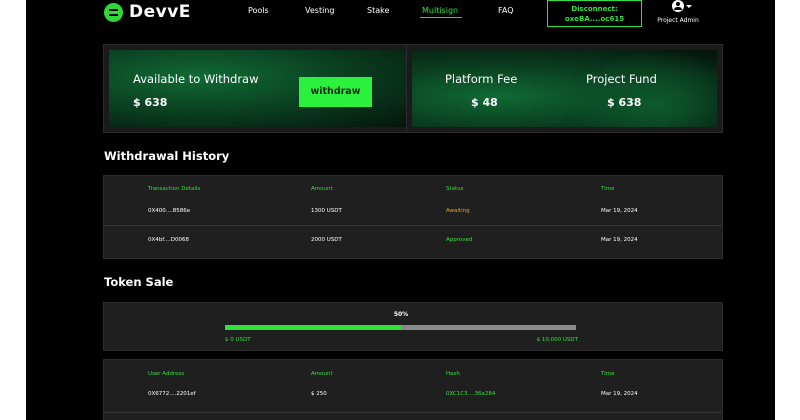 The image size is (800, 420). I want to click on nav-multisign: Multisign, so click(440, 10).